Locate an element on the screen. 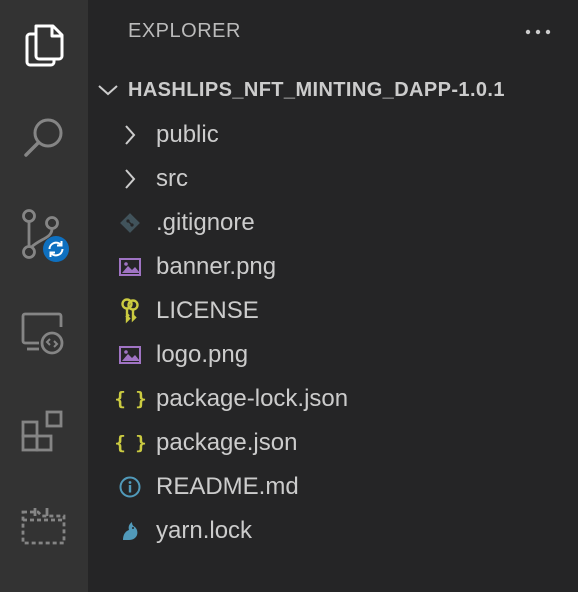 The image size is (578, 592). activity-extensions-button is located at coordinates (44, 430).